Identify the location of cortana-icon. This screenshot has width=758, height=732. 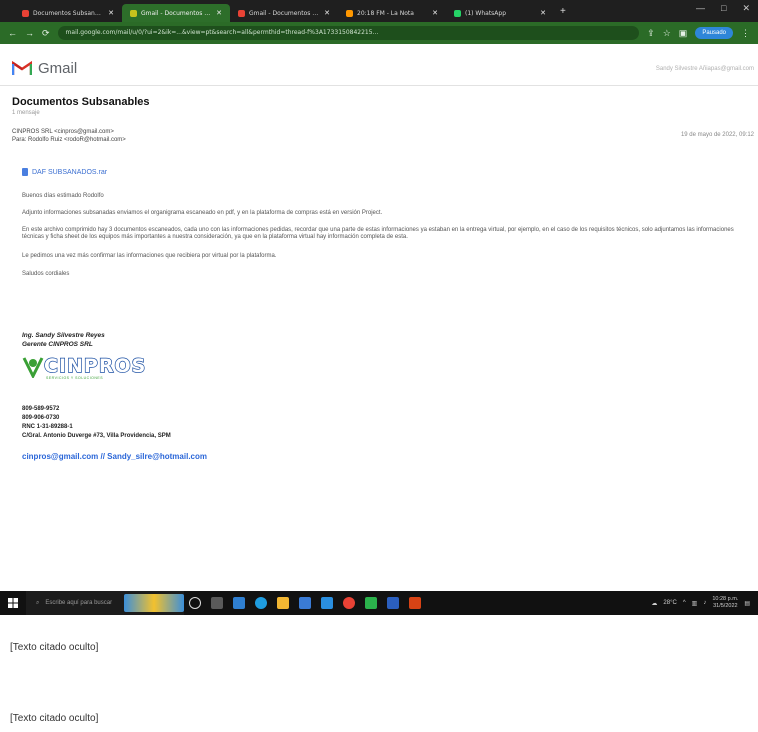
(195, 603).